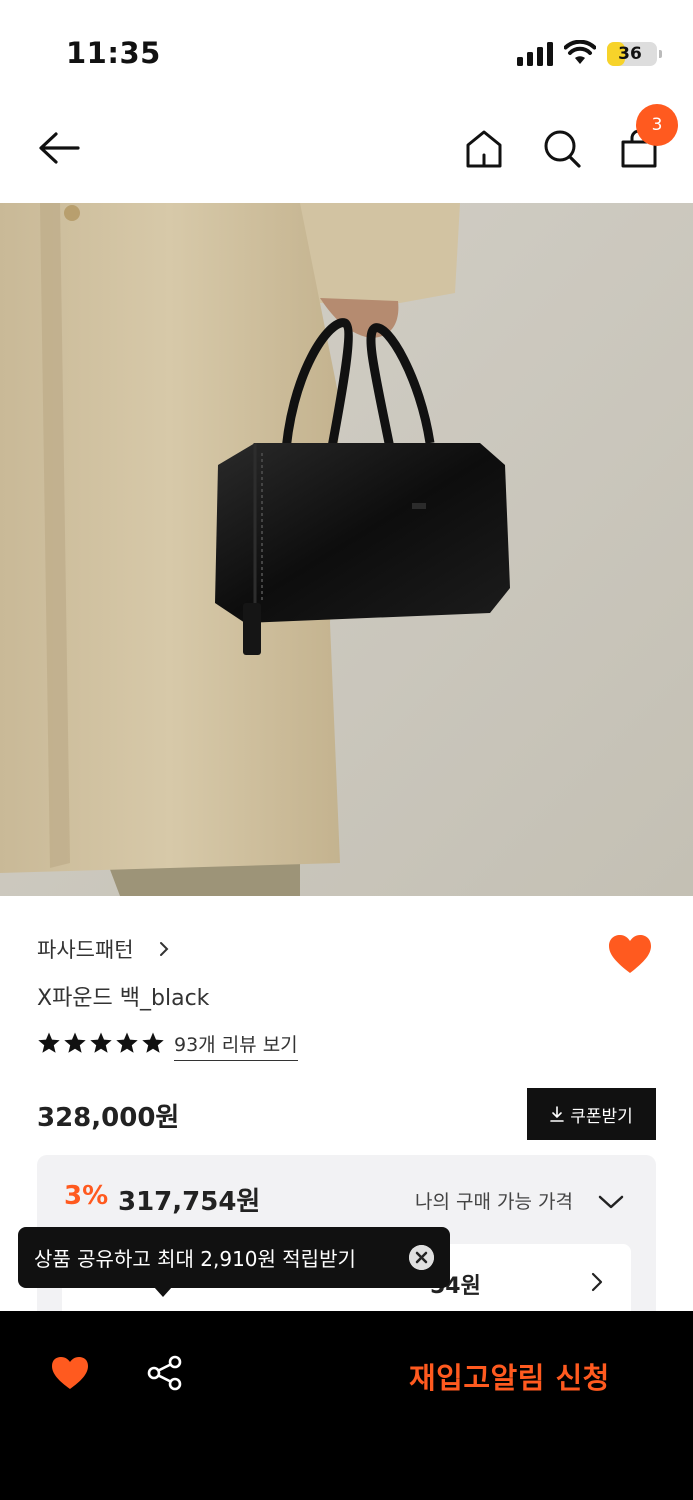  What do you see at coordinates (59, 148) in the screenshot?
I see `back-arrow-icon` at bounding box center [59, 148].